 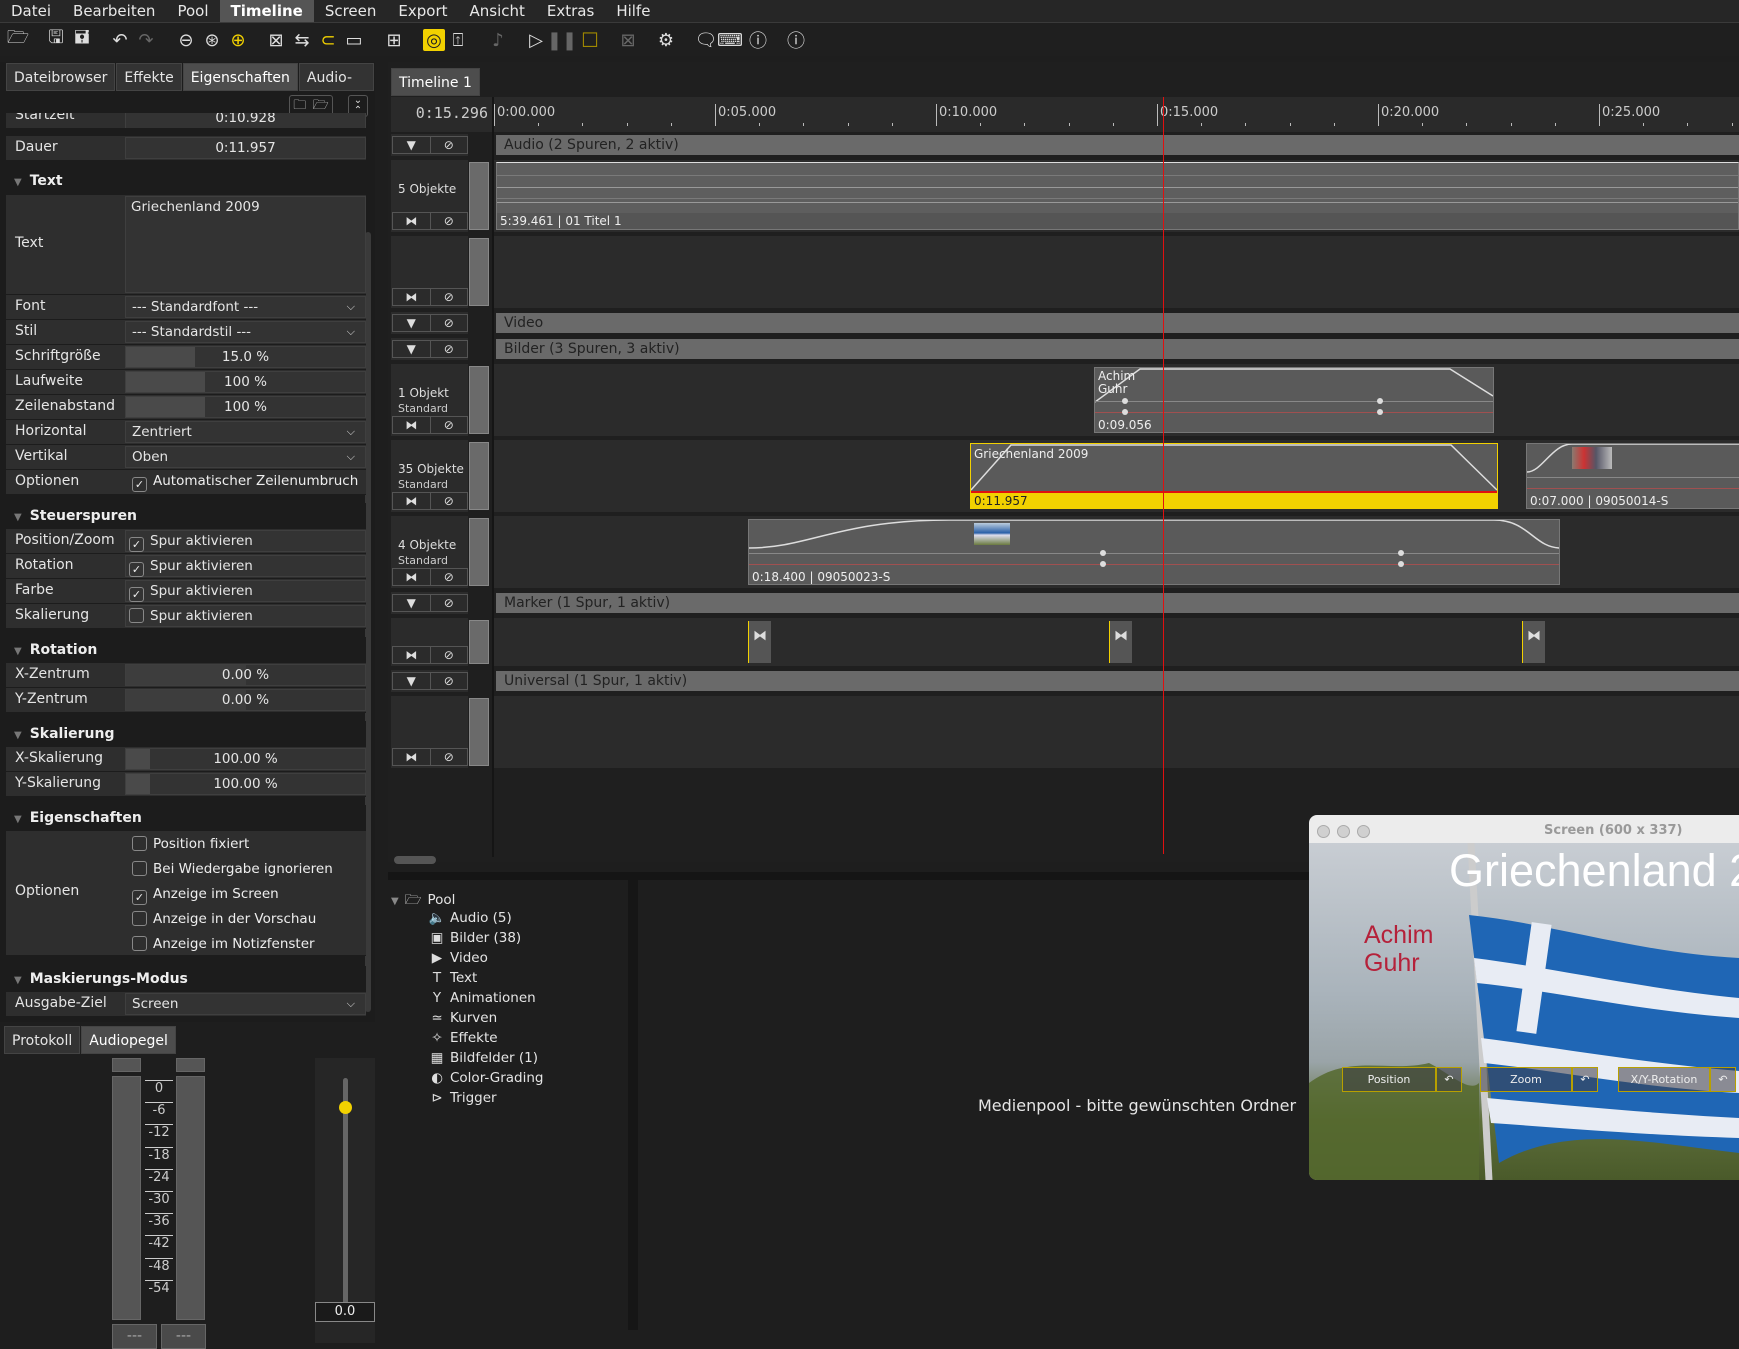 What do you see at coordinates (245, 1004) in the screenshot?
I see `ausgabe-select: Screen ⌵` at bounding box center [245, 1004].